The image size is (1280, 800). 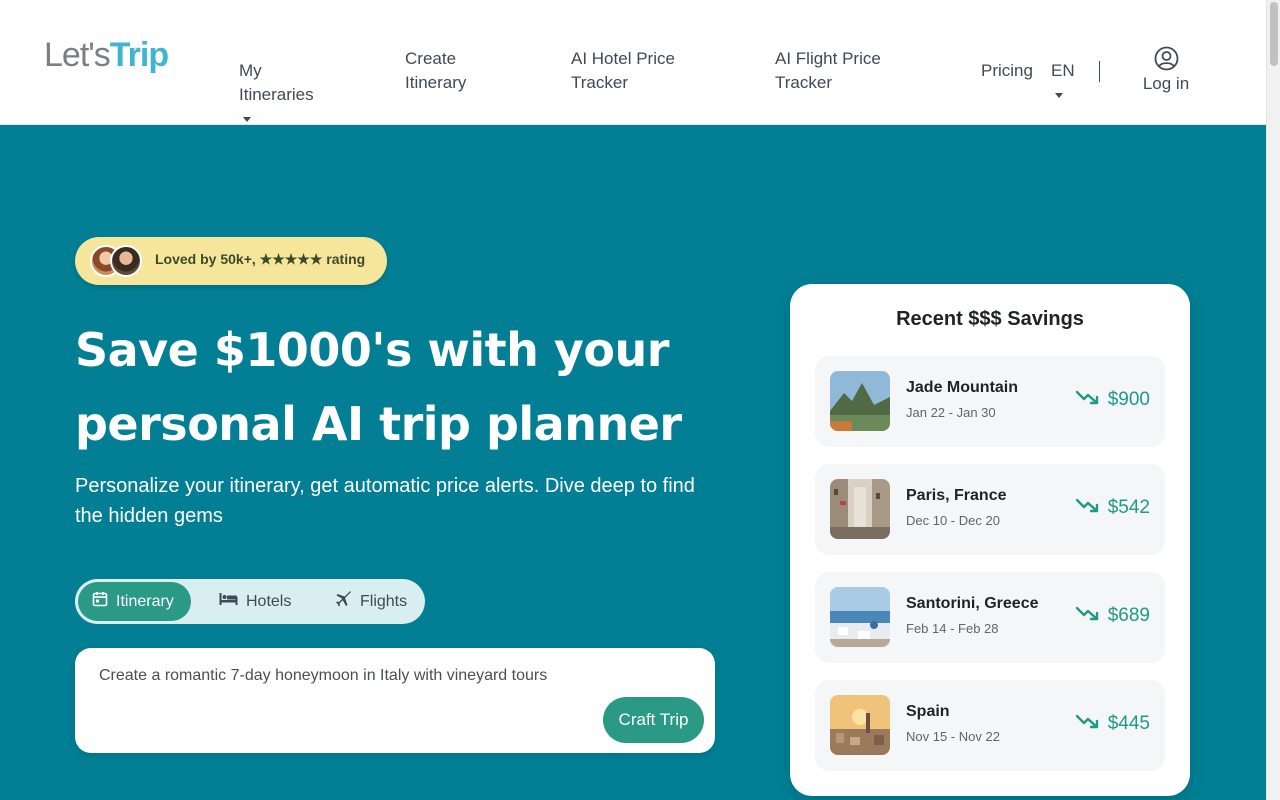 I want to click on savings-amount: $900, so click(x=1112, y=400).